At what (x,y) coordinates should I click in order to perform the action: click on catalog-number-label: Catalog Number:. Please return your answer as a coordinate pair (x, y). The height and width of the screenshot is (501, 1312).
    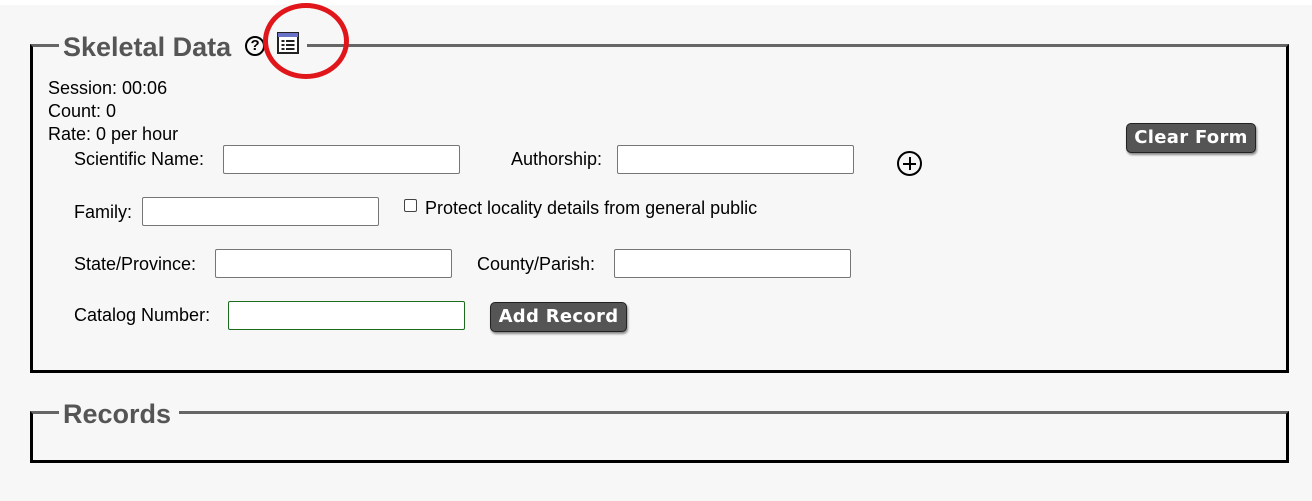
    Looking at the image, I should click on (142, 315).